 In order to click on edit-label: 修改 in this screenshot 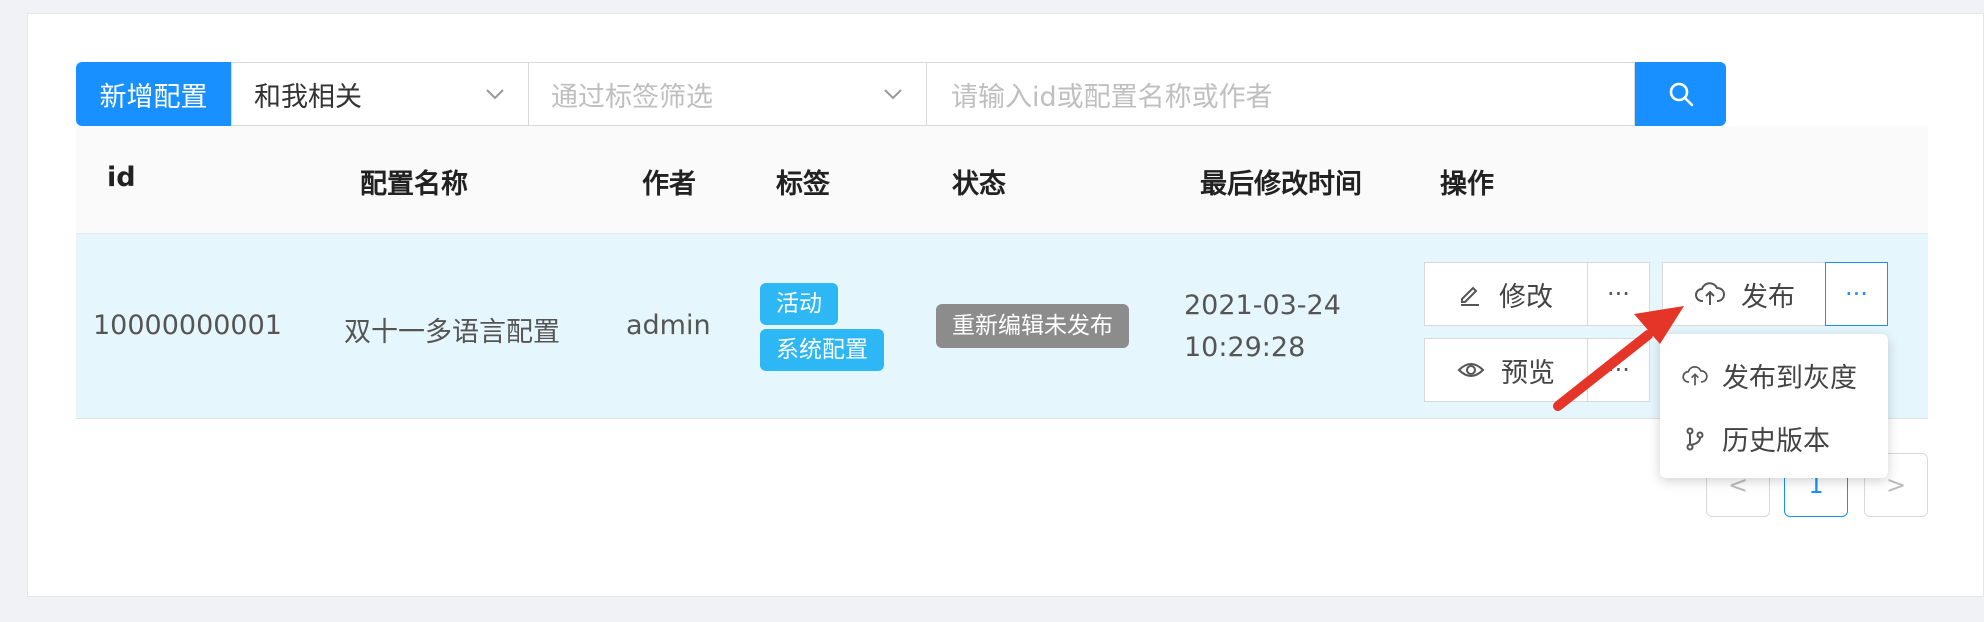, I will do `click(1526, 297)`.